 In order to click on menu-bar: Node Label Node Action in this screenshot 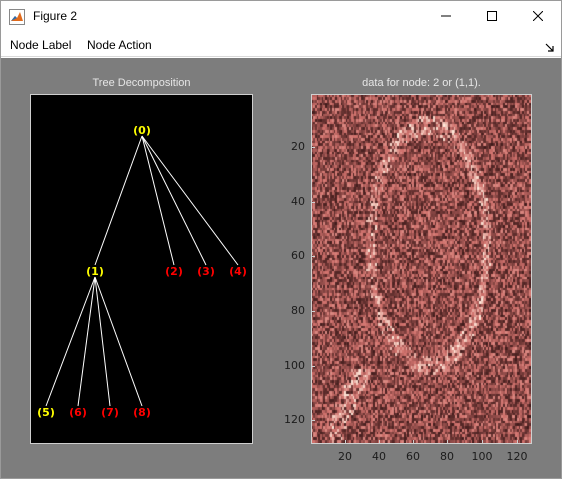, I will do `click(281, 44)`.